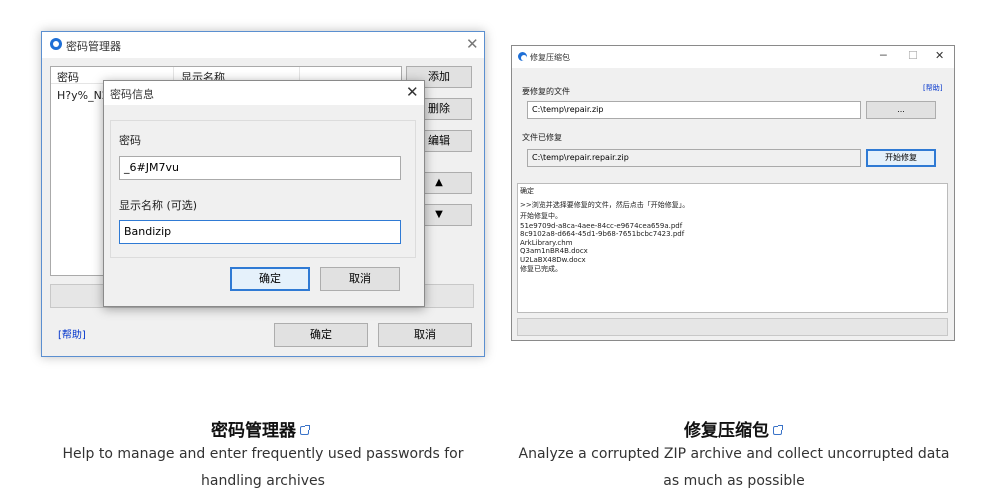  What do you see at coordinates (253, 431) in the screenshot?
I see `password-manager-caption-text: 密码管理器` at bounding box center [253, 431].